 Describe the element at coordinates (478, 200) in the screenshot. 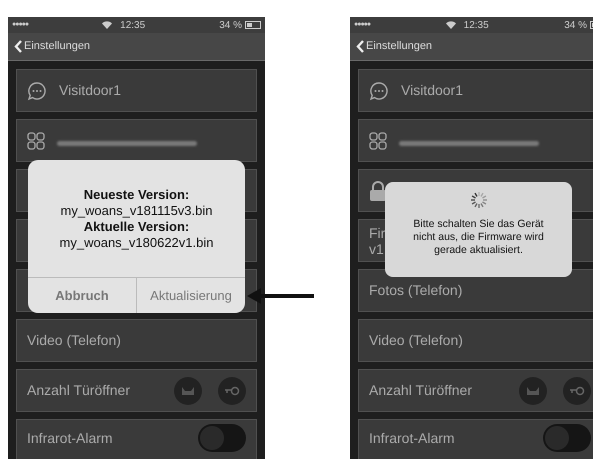

I see `spinner-icon` at that location.